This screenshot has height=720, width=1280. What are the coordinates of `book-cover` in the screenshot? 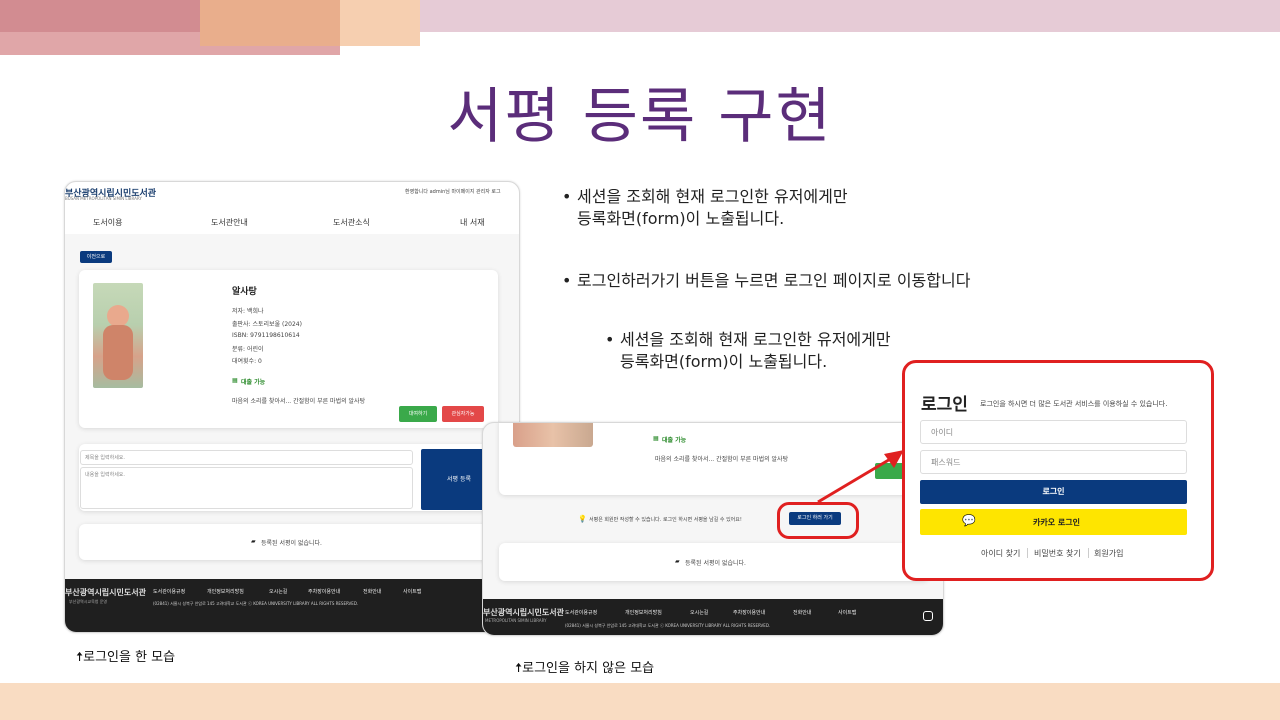 It's located at (118, 335).